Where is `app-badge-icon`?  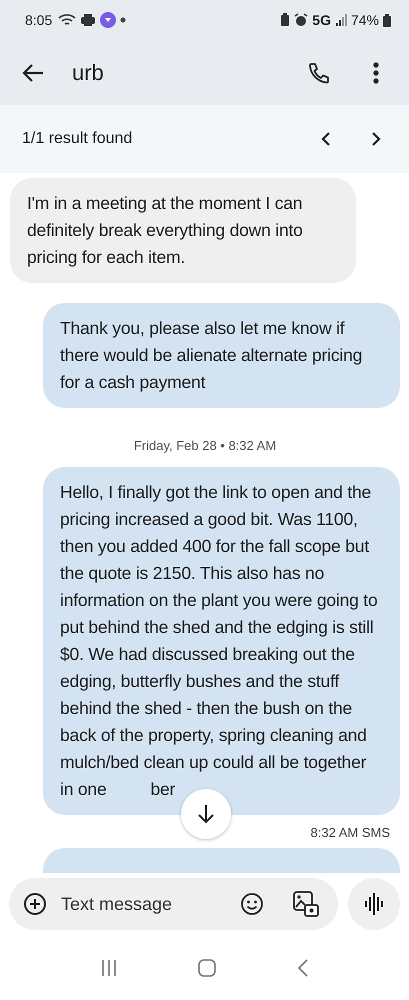 app-badge-icon is located at coordinates (108, 20).